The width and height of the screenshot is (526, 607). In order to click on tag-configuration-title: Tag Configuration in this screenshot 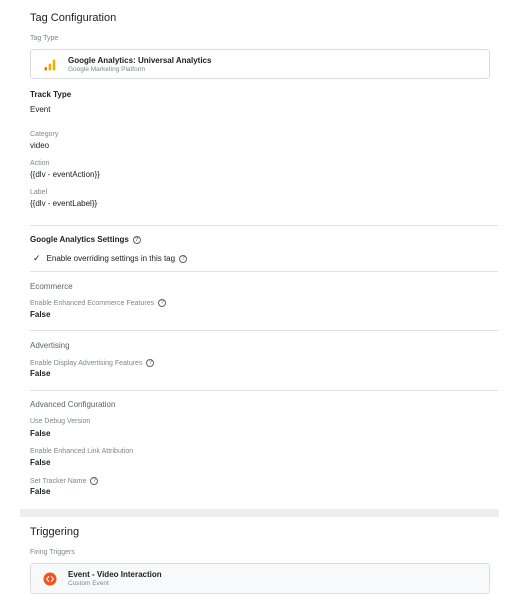, I will do `click(73, 18)`.